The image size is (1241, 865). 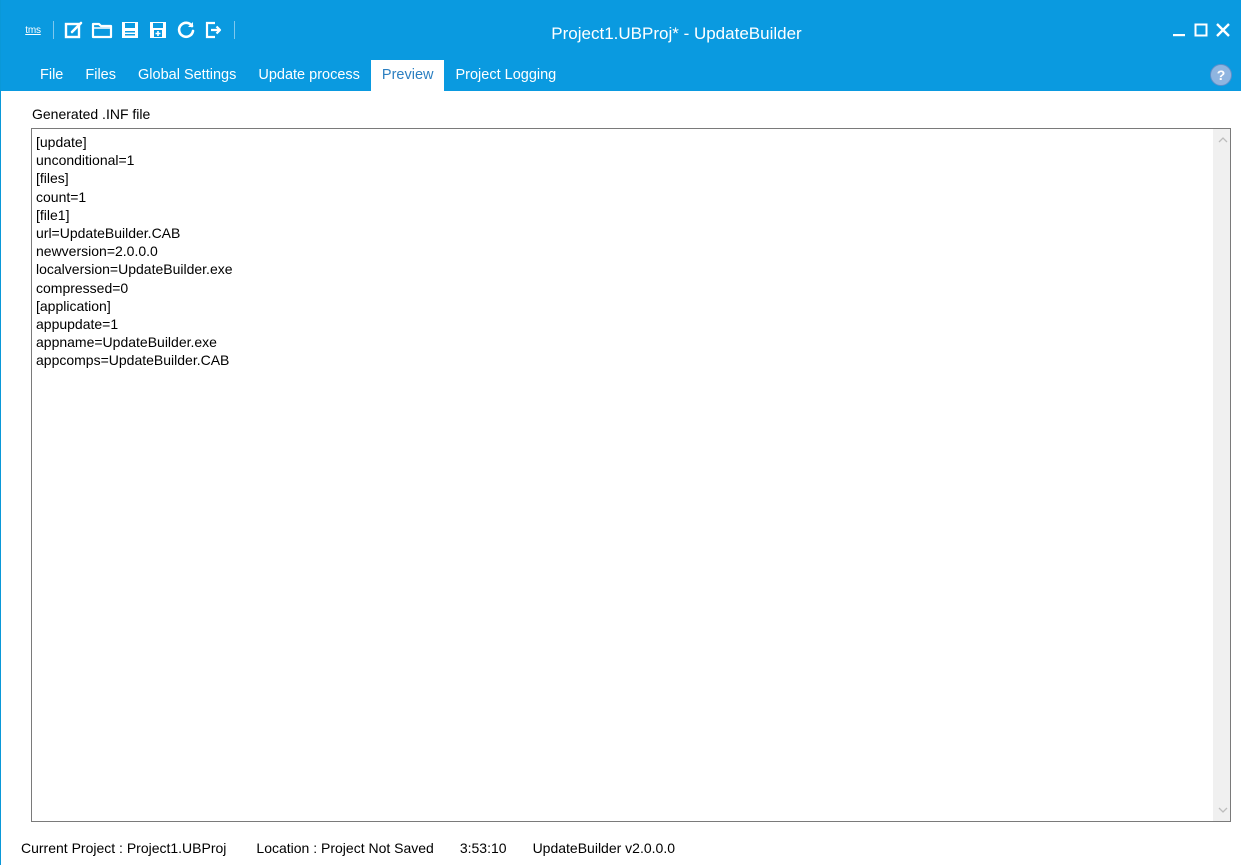 I want to click on maximize-icon, so click(x=1201, y=30).